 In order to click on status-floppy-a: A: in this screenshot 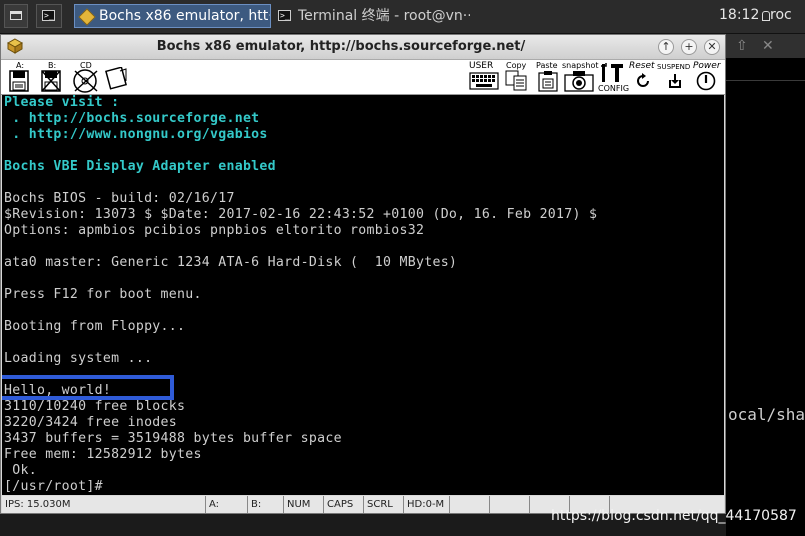, I will do `click(226, 504)`.